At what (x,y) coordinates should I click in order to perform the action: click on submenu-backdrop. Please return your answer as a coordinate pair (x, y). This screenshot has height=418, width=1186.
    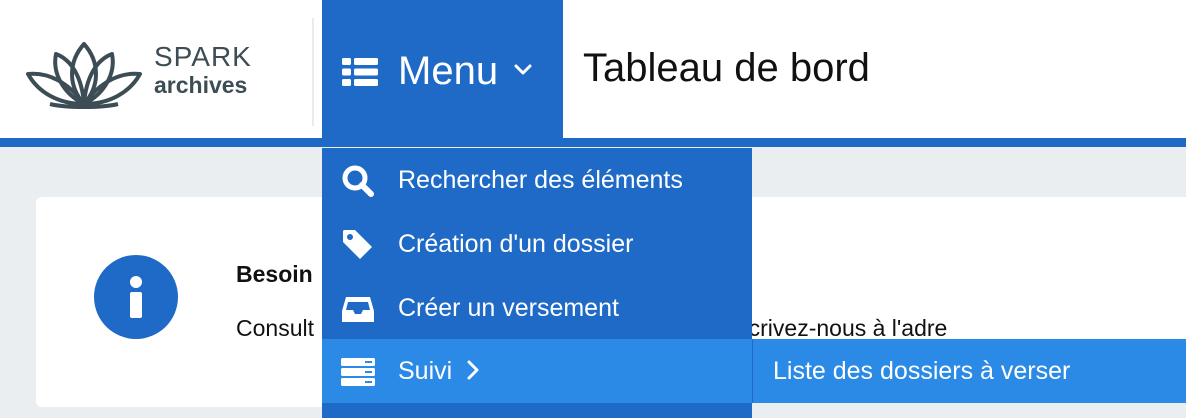
    Looking at the image, I should click on (969, 410).